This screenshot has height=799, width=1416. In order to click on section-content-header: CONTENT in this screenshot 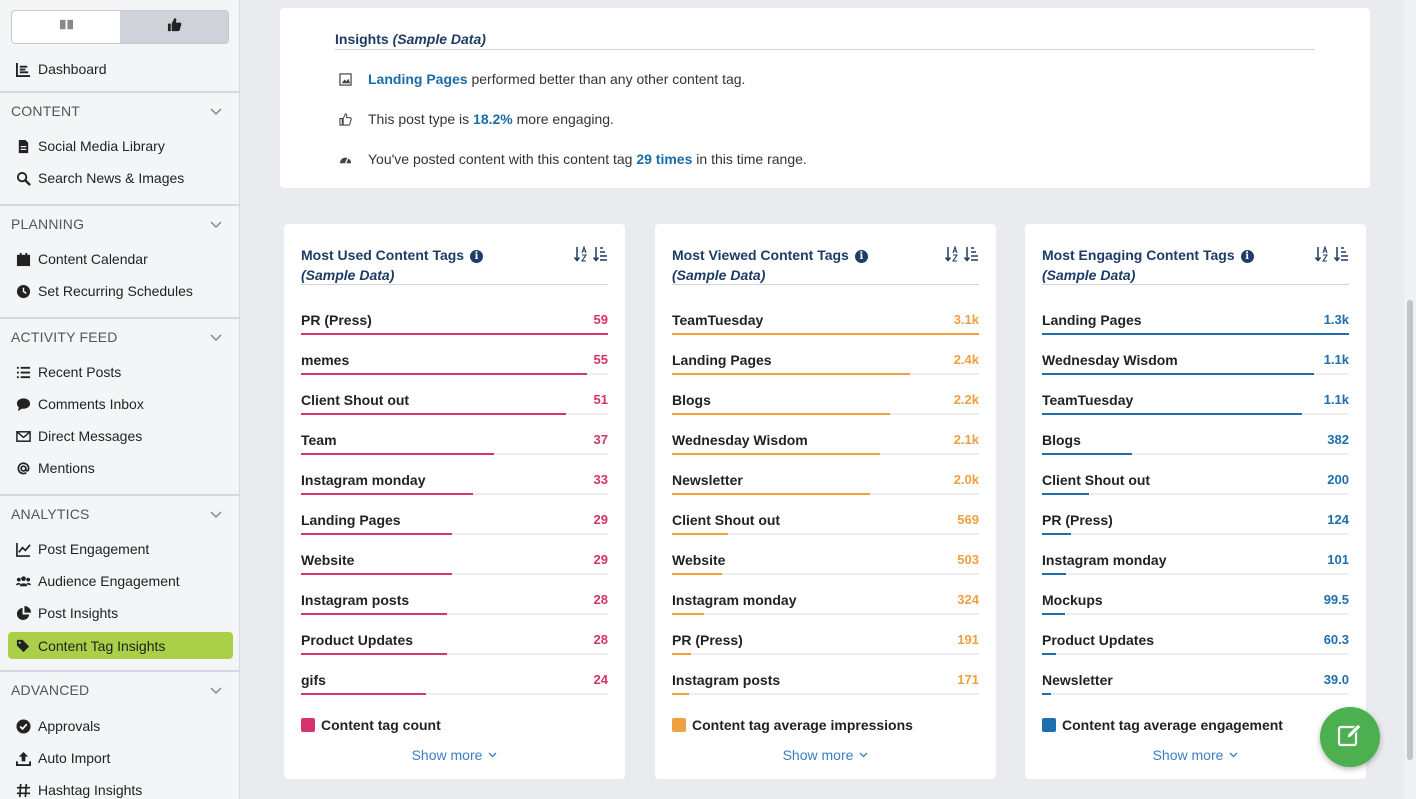, I will do `click(119, 110)`.